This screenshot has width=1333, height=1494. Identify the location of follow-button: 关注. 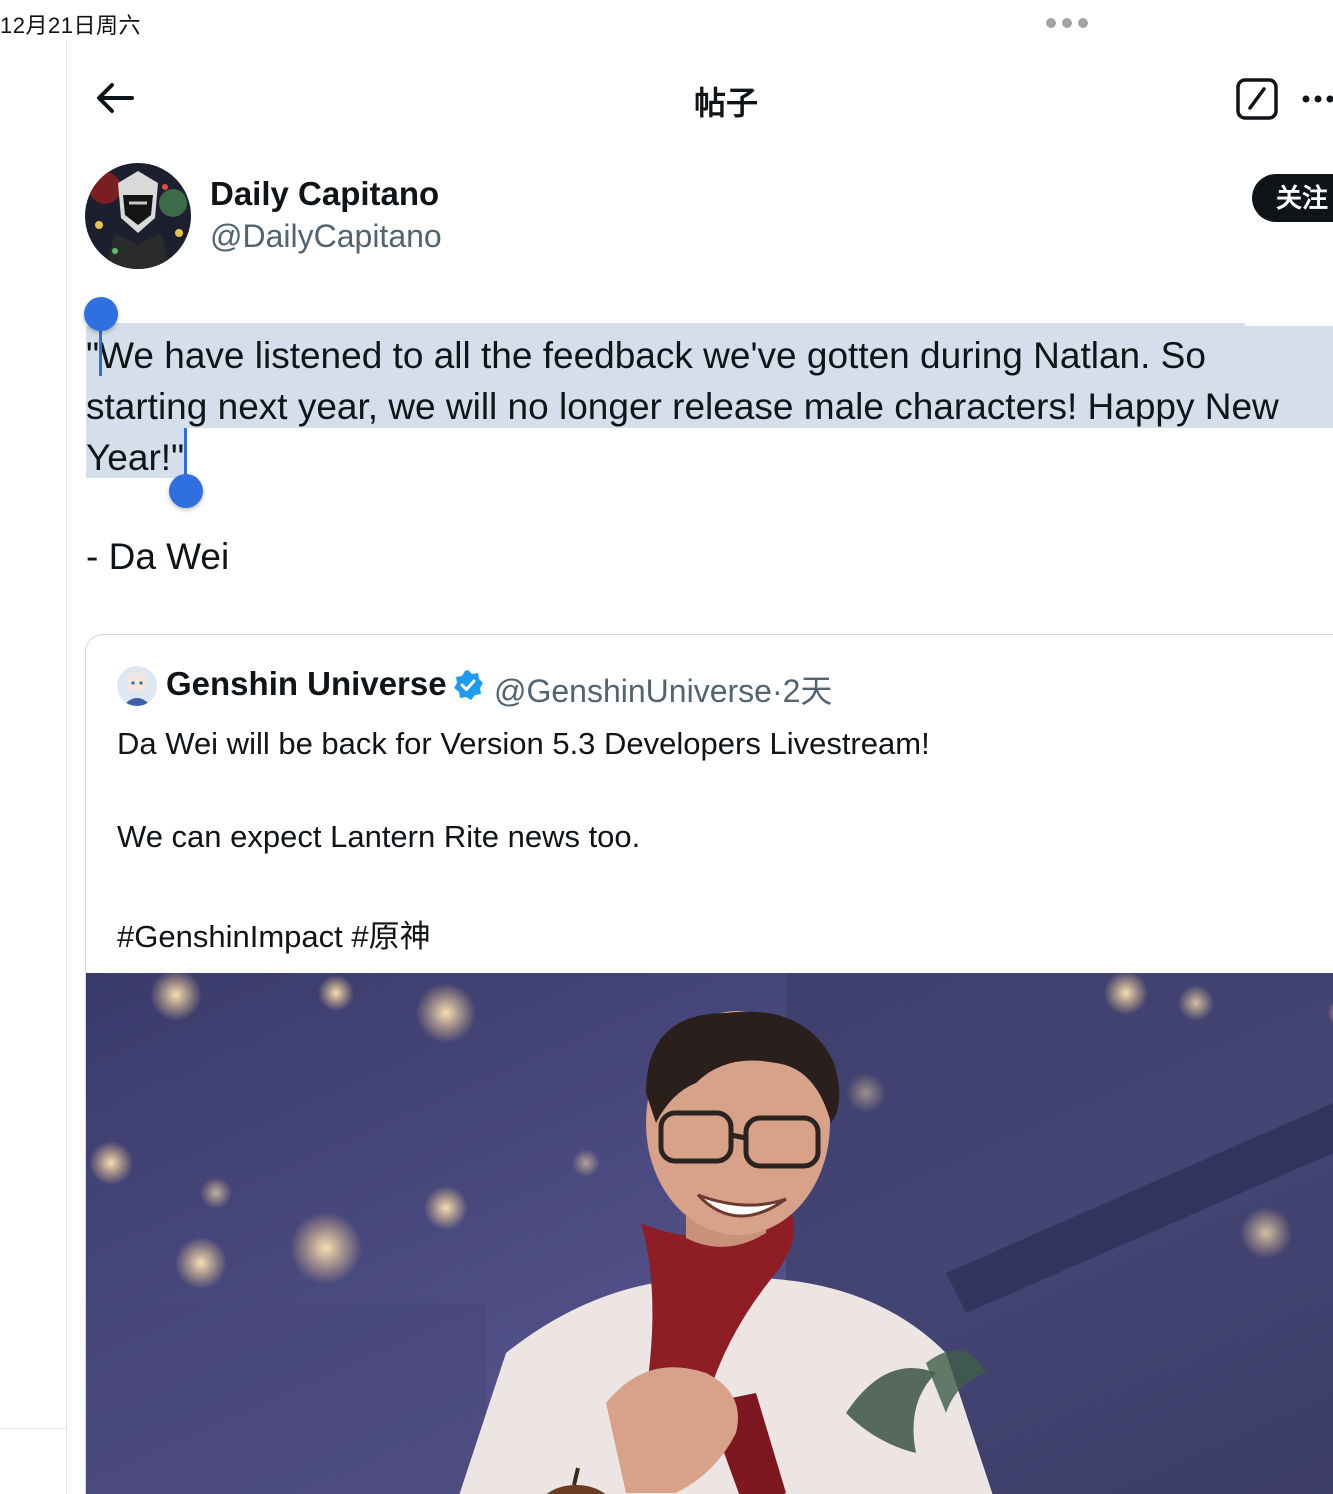
(1292, 198).